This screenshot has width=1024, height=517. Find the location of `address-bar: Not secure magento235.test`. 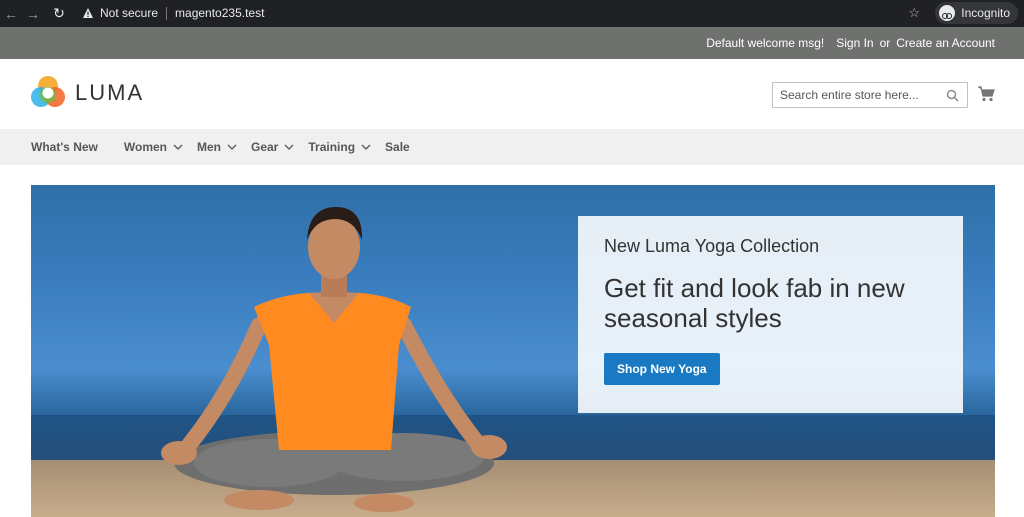

address-bar: Not secure magento235.test is located at coordinates (528, 13).